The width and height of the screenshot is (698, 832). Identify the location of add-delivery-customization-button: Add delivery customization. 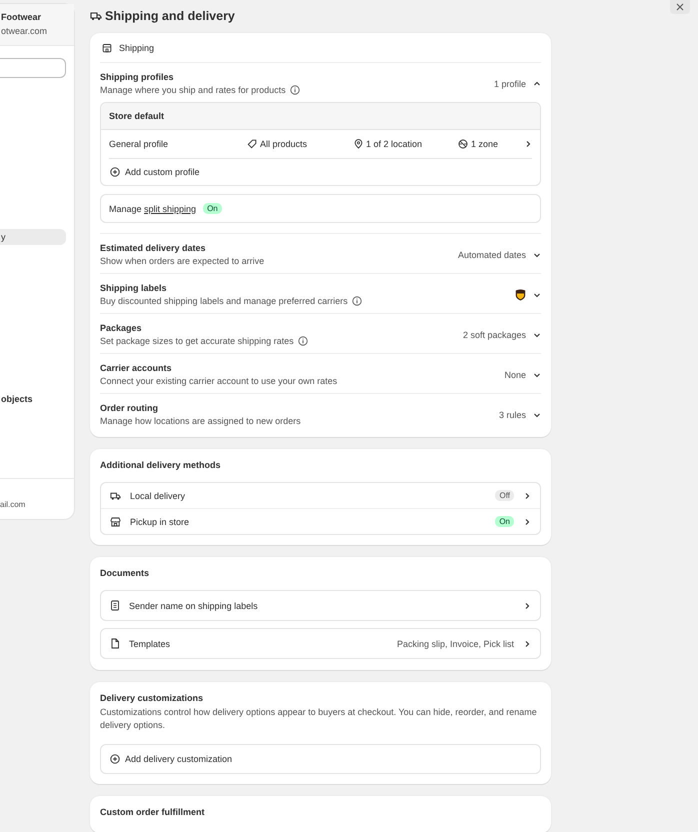
(320, 759).